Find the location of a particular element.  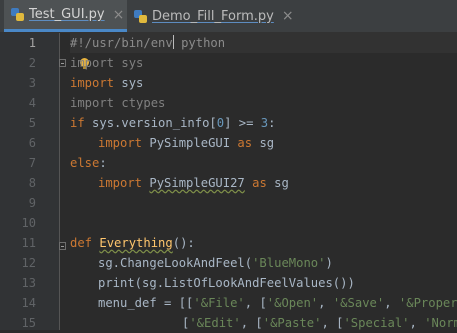

code-text: menu_def = [[ is located at coordinates (146, 303).